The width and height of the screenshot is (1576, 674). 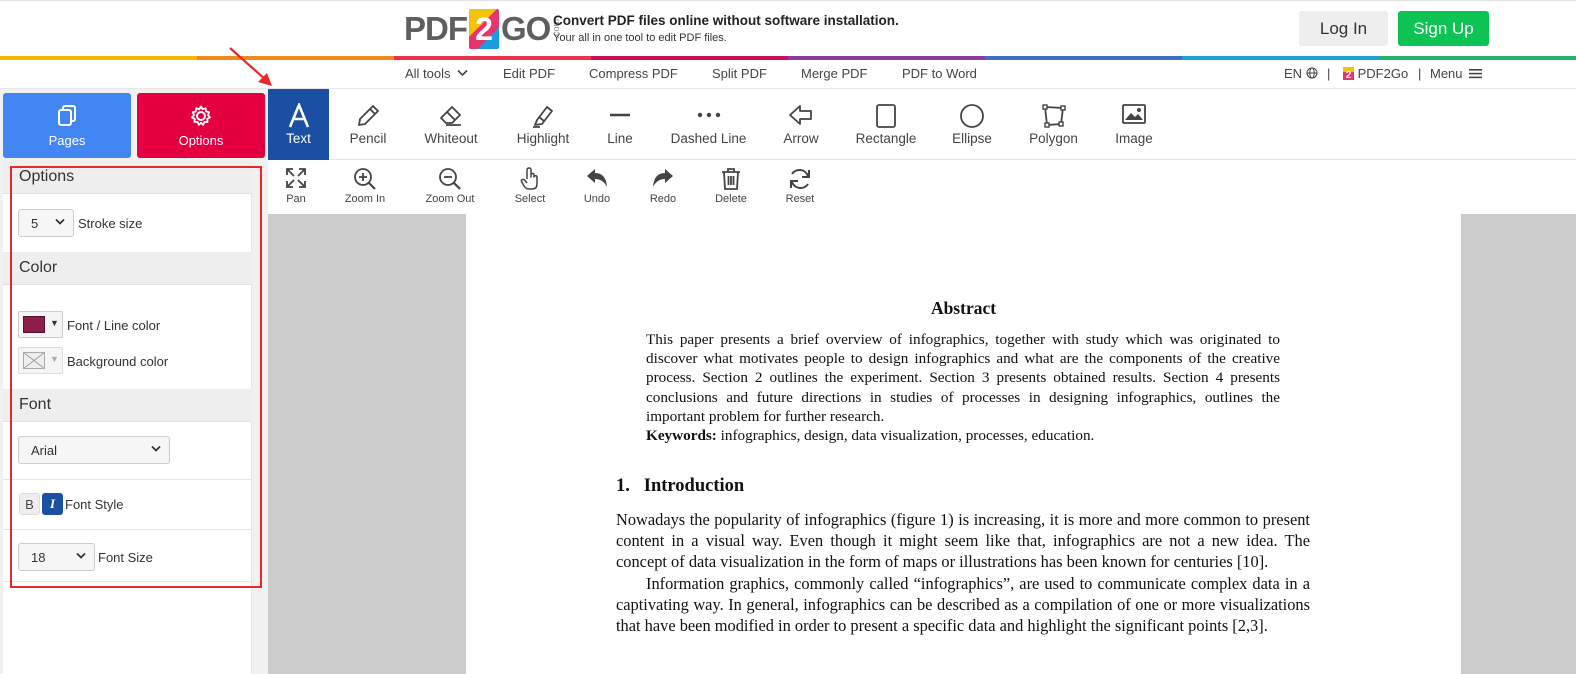 What do you see at coordinates (201, 115) in the screenshot?
I see `gear-icon` at bounding box center [201, 115].